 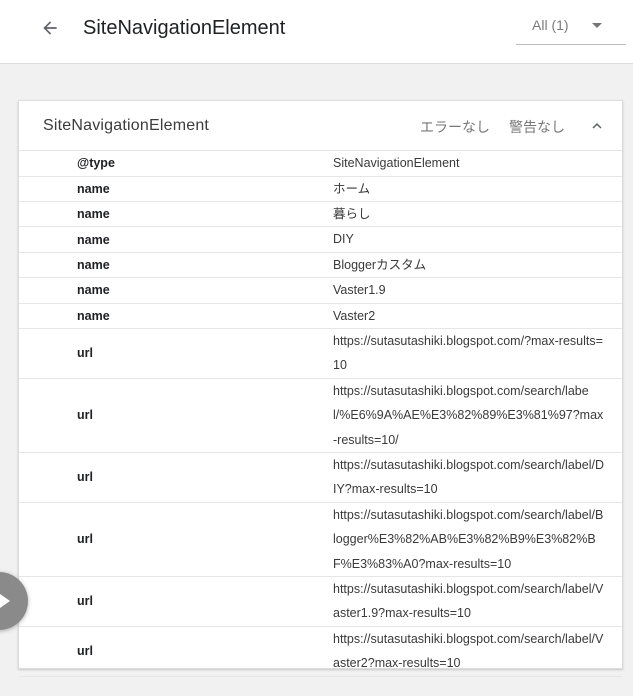 What do you see at coordinates (184, 28) in the screenshot?
I see `page-title: SiteNavigationElement` at bounding box center [184, 28].